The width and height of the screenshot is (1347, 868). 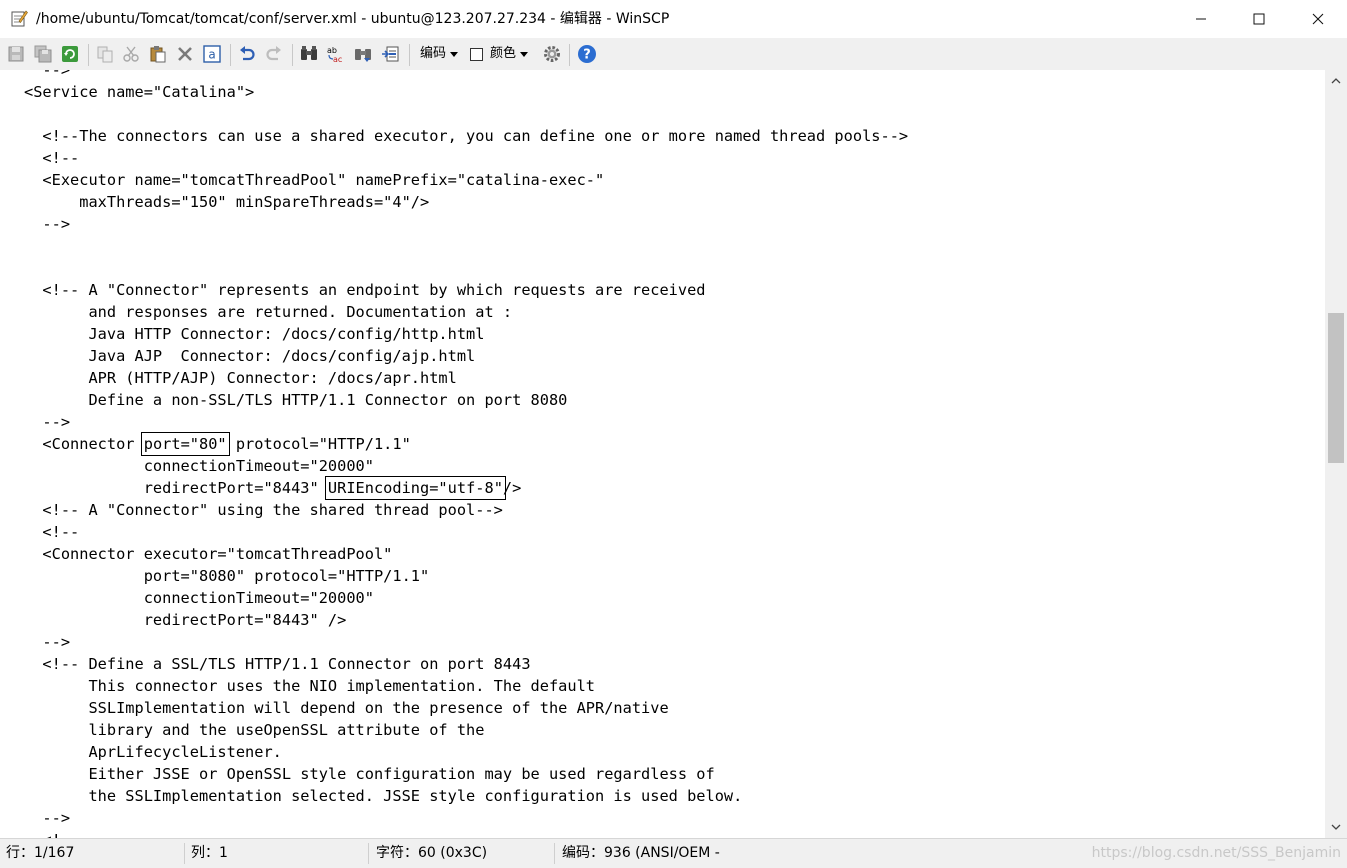 I want to click on color-toggle: 颜色, so click(x=499, y=54).